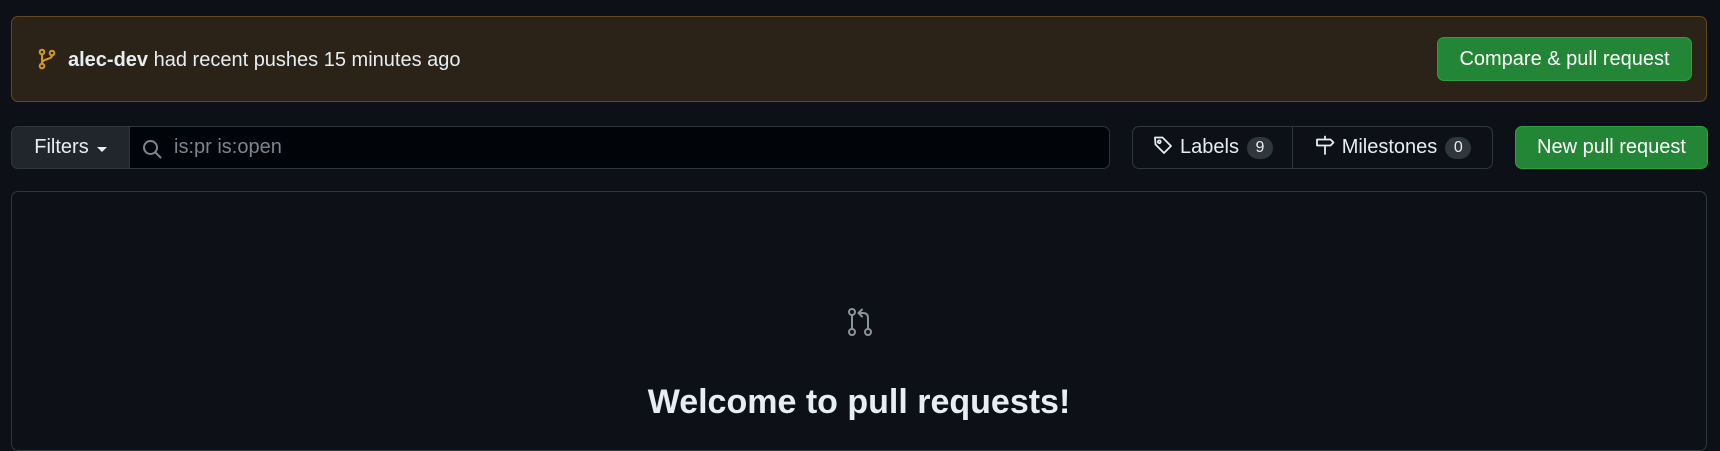 The height and width of the screenshot is (451, 1720). Describe the element at coordinates (304, 60) in the screenshot. I see `push-message-text: had recent pushes 15 minutes ago` at that location.